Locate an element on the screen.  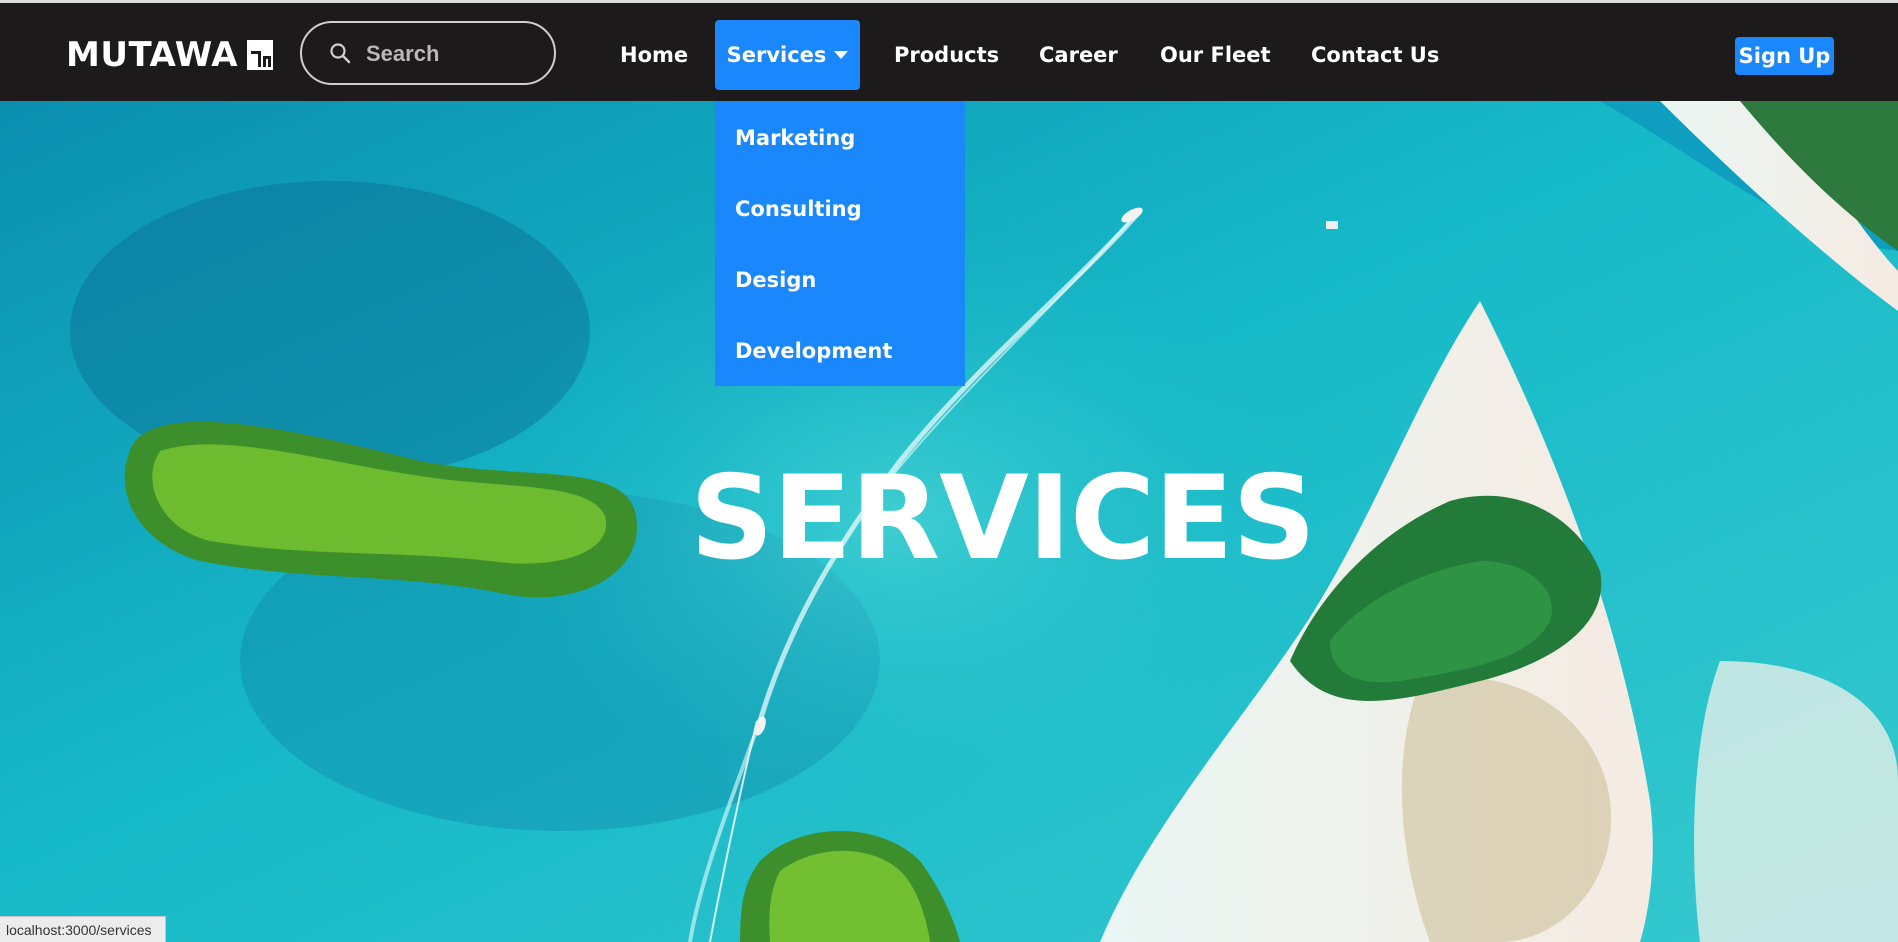
logo-mark-icon is located at coordinates (260, 55).